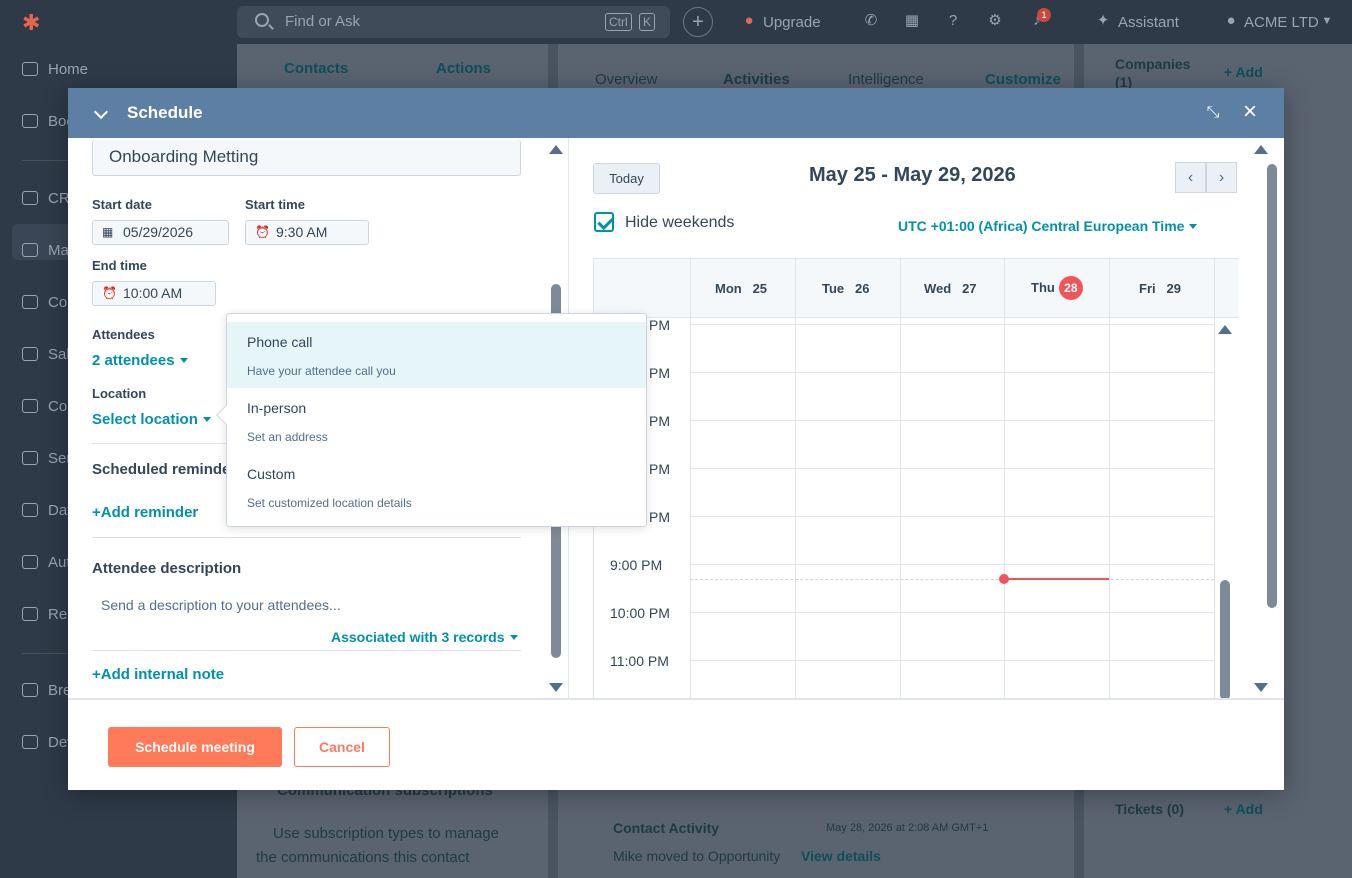 The image size is (1352, 878). Describe the element at coordinates (119, 393) in the screenshot. I see `location-label: Location` at that location.